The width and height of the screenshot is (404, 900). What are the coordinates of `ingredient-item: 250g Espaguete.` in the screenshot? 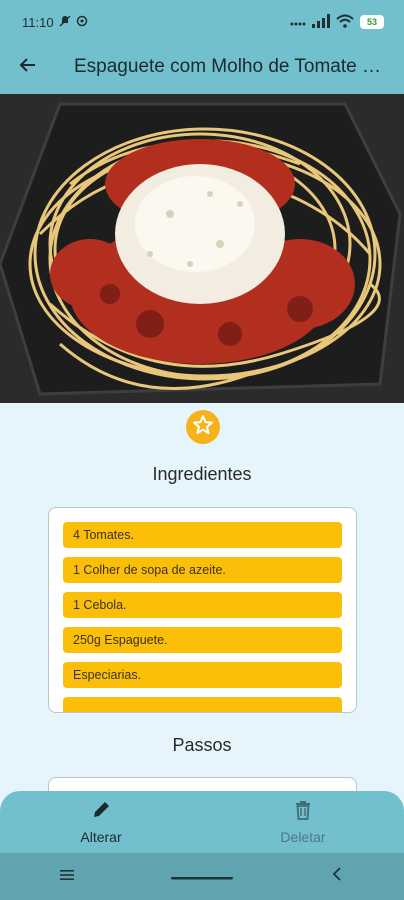 It's located at (202, 640).